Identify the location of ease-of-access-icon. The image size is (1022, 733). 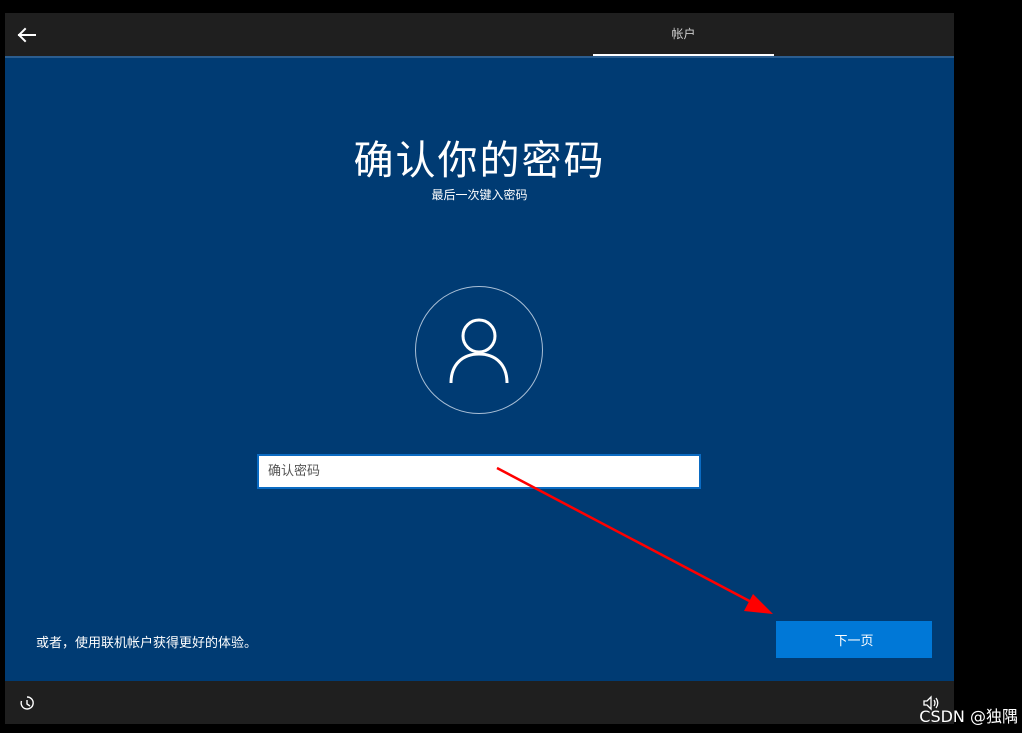
(27, 703).